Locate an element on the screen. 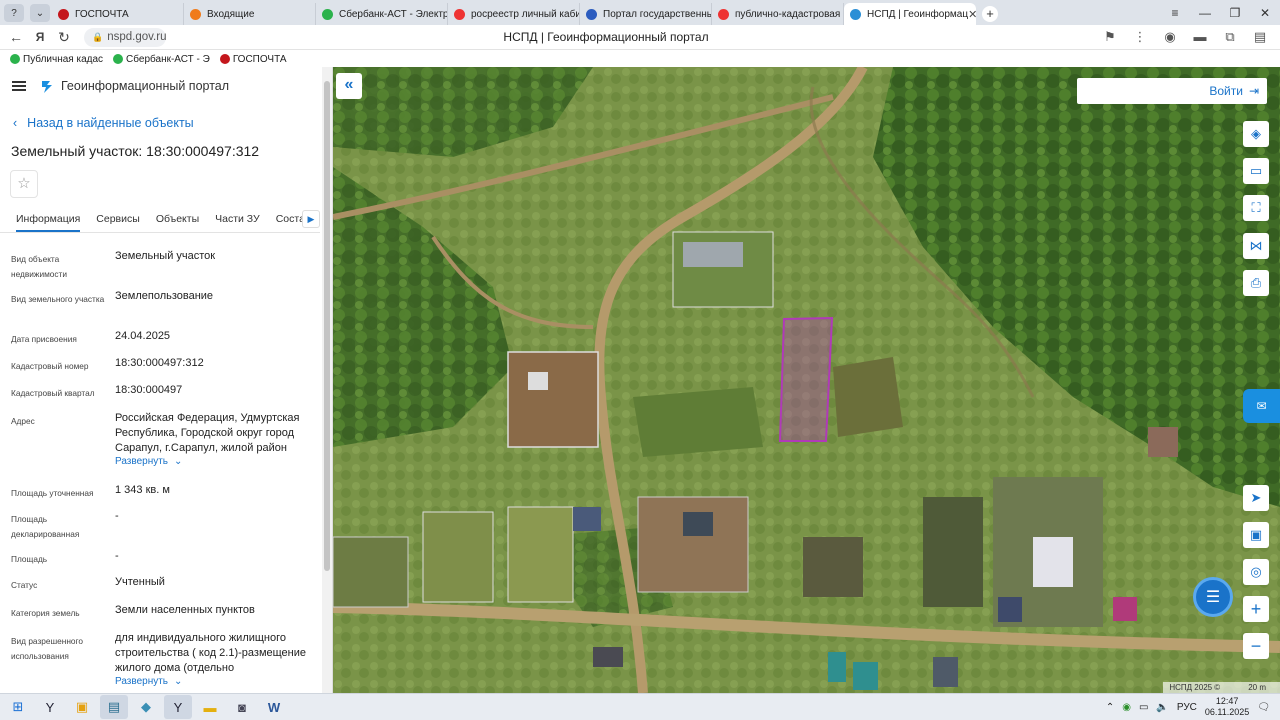 This screenshot has width=1280, height=720. close-window-icon: ✕ is located at coordinates (1265, 13).